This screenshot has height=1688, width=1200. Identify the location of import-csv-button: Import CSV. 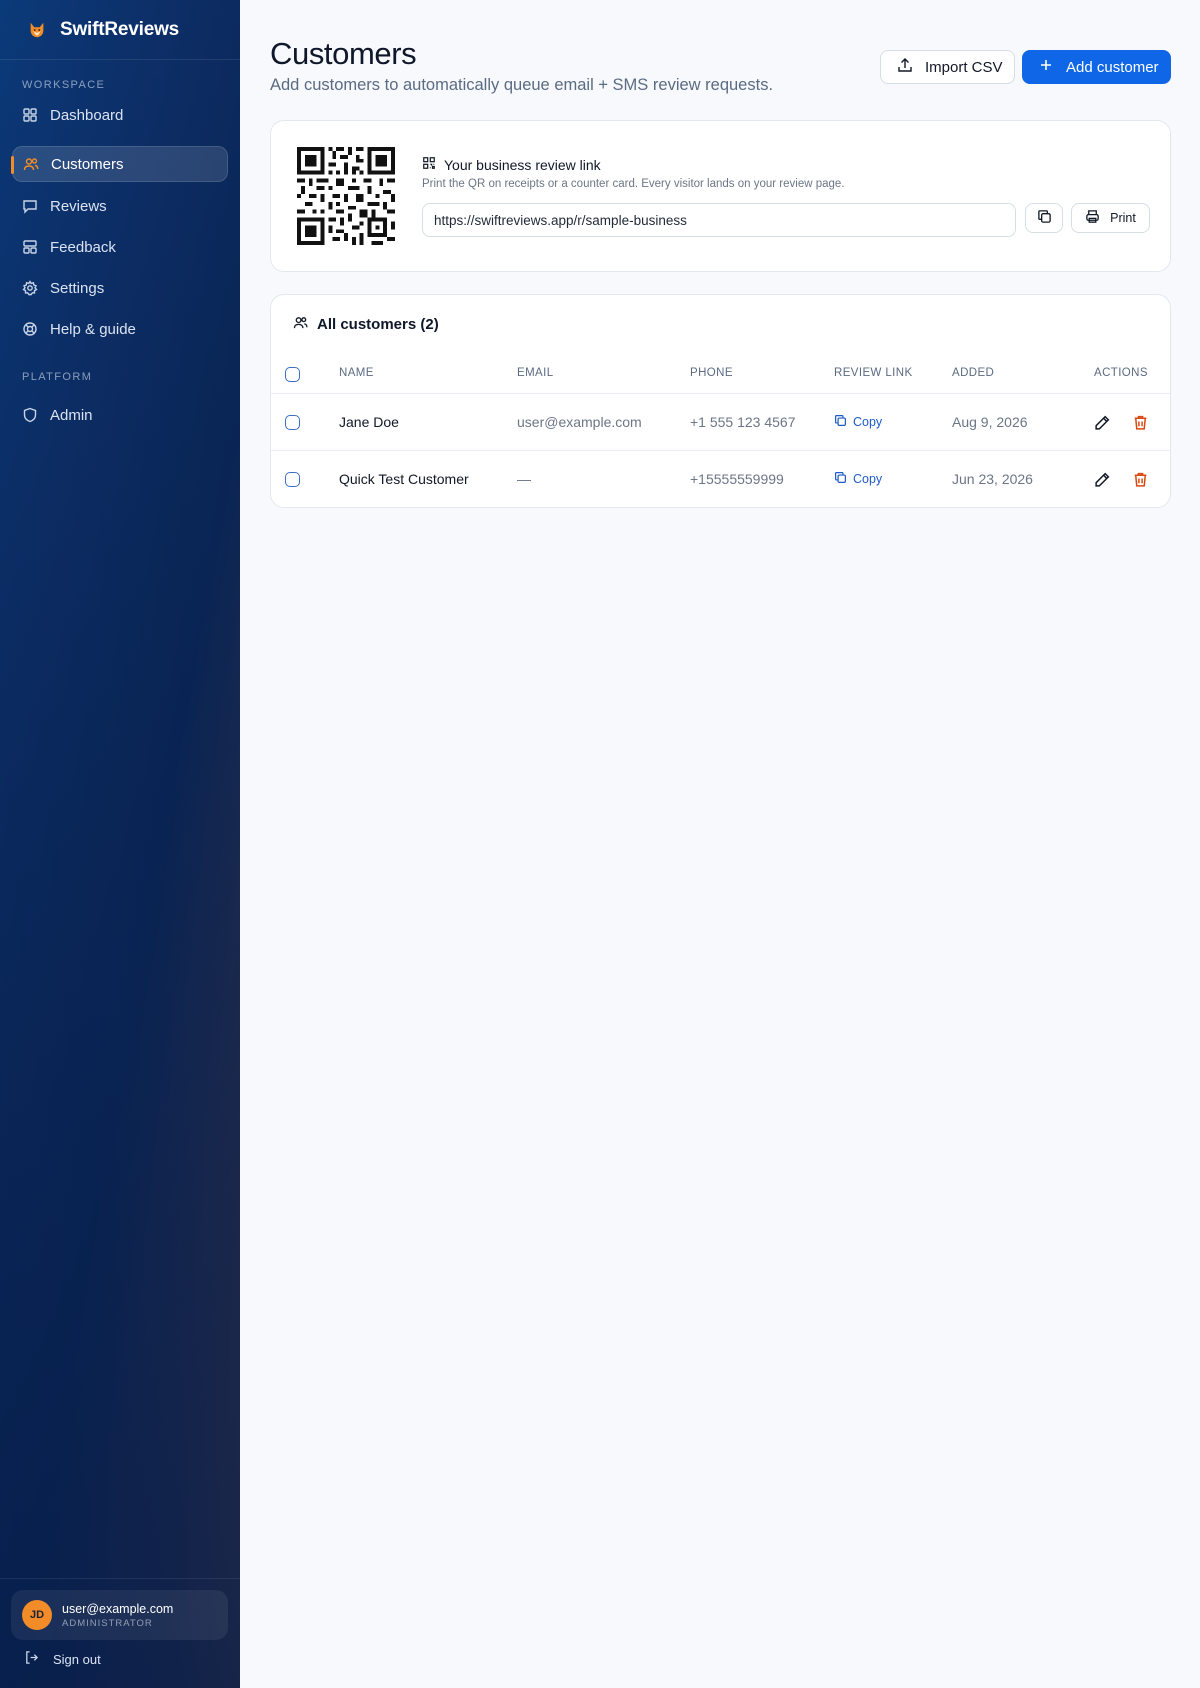
(947, 67).